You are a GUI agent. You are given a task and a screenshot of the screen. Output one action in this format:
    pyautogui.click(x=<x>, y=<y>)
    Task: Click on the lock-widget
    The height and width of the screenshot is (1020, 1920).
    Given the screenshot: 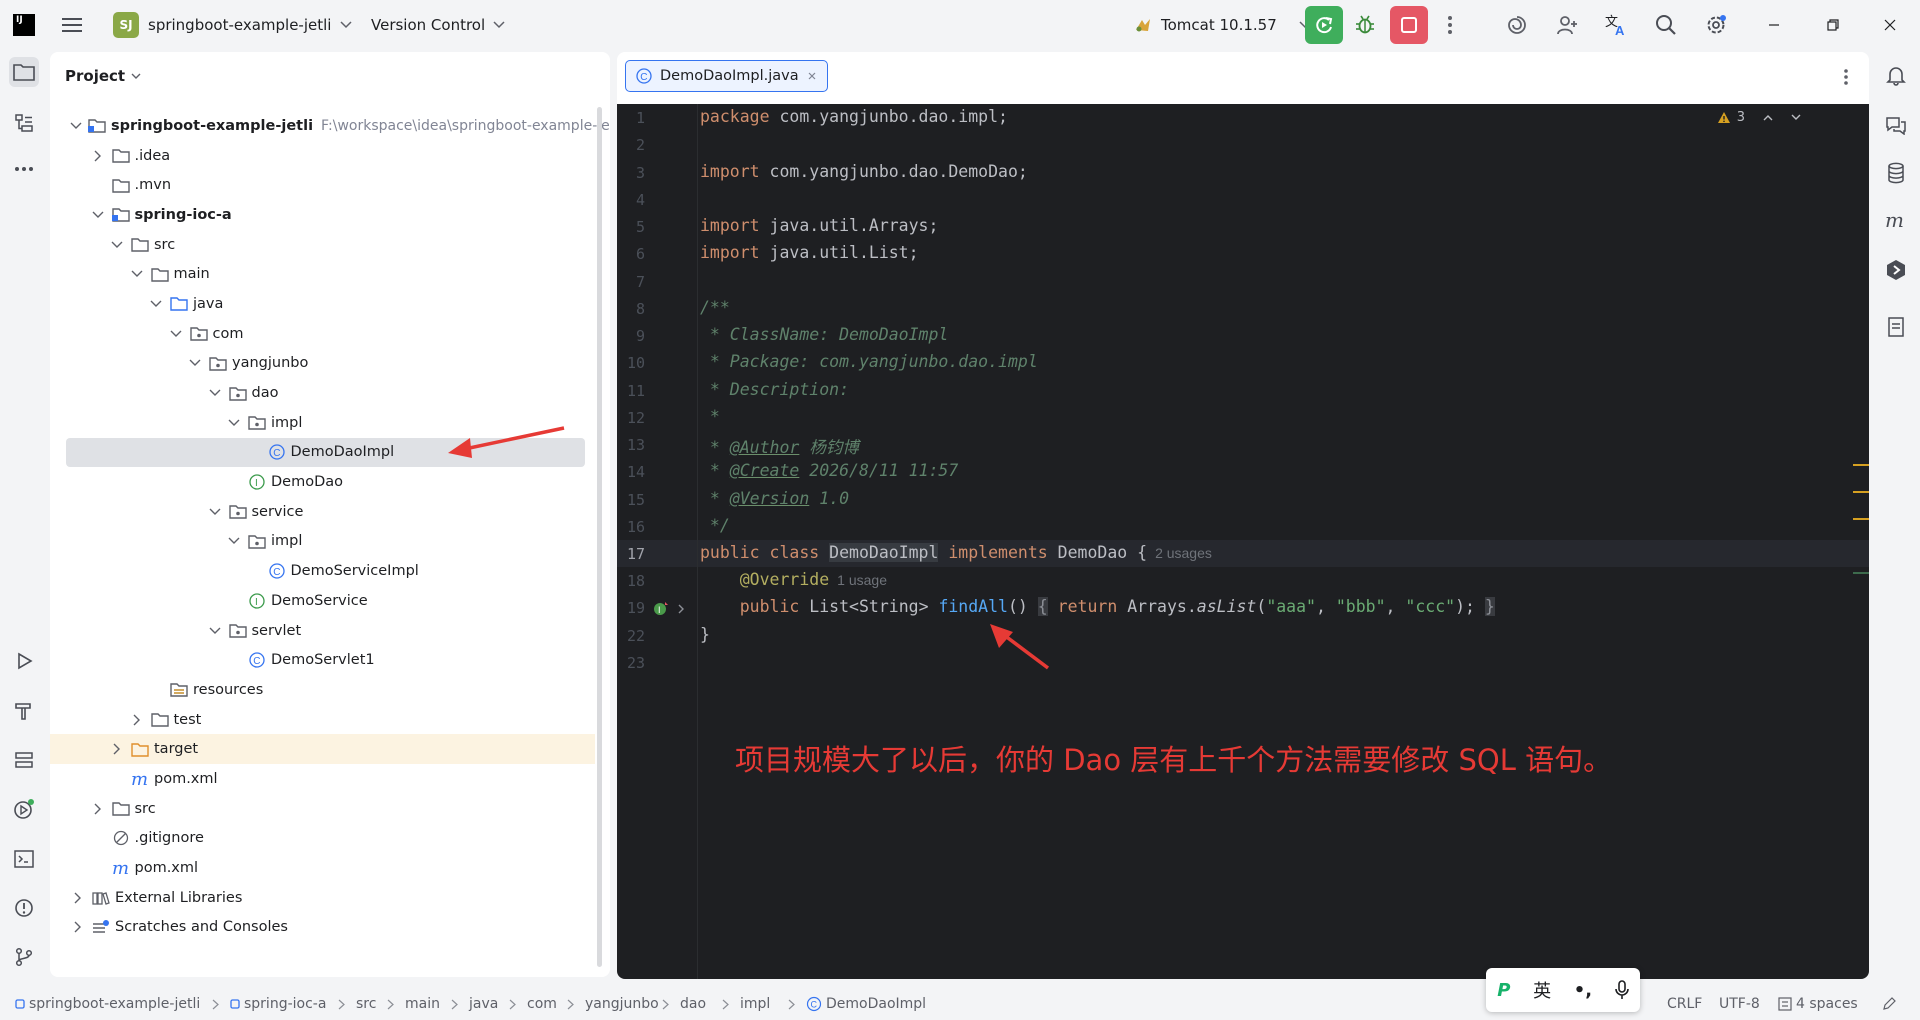 What is the action you would take?
    pyautogui.click(x=1889, y=1004)
    